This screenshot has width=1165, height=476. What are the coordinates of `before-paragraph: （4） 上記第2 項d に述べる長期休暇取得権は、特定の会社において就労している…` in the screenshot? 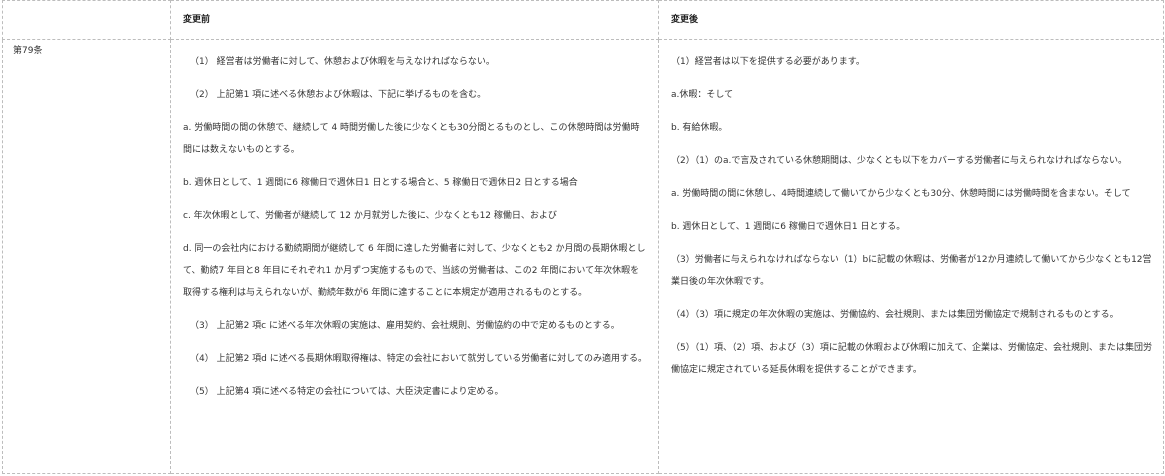 It's located at (418, 359).